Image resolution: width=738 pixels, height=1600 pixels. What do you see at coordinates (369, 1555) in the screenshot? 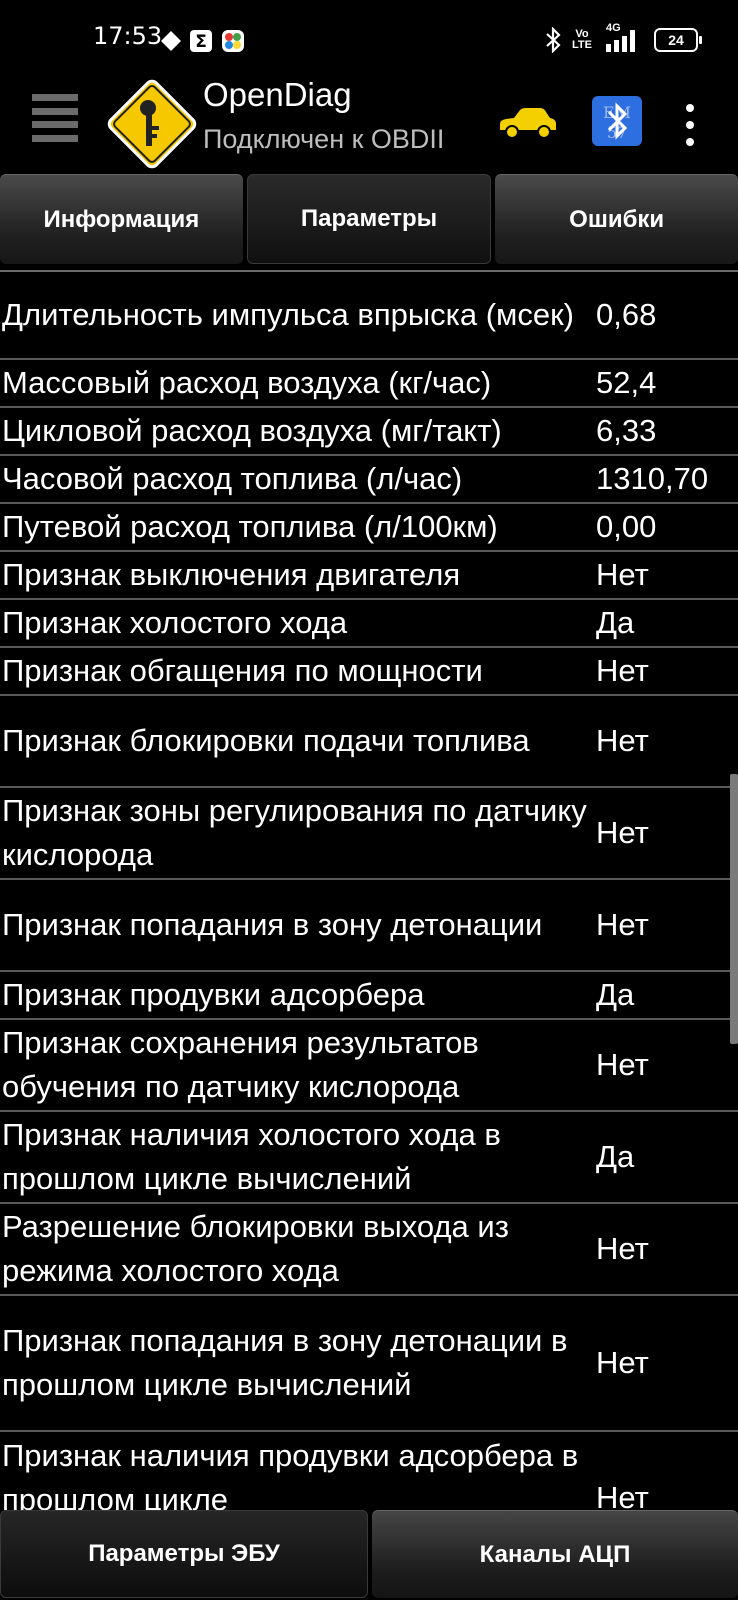
I see `bottom-tabs: Параметры ЭБУ Каналы АЦП` at bounding box center [369, 1555].